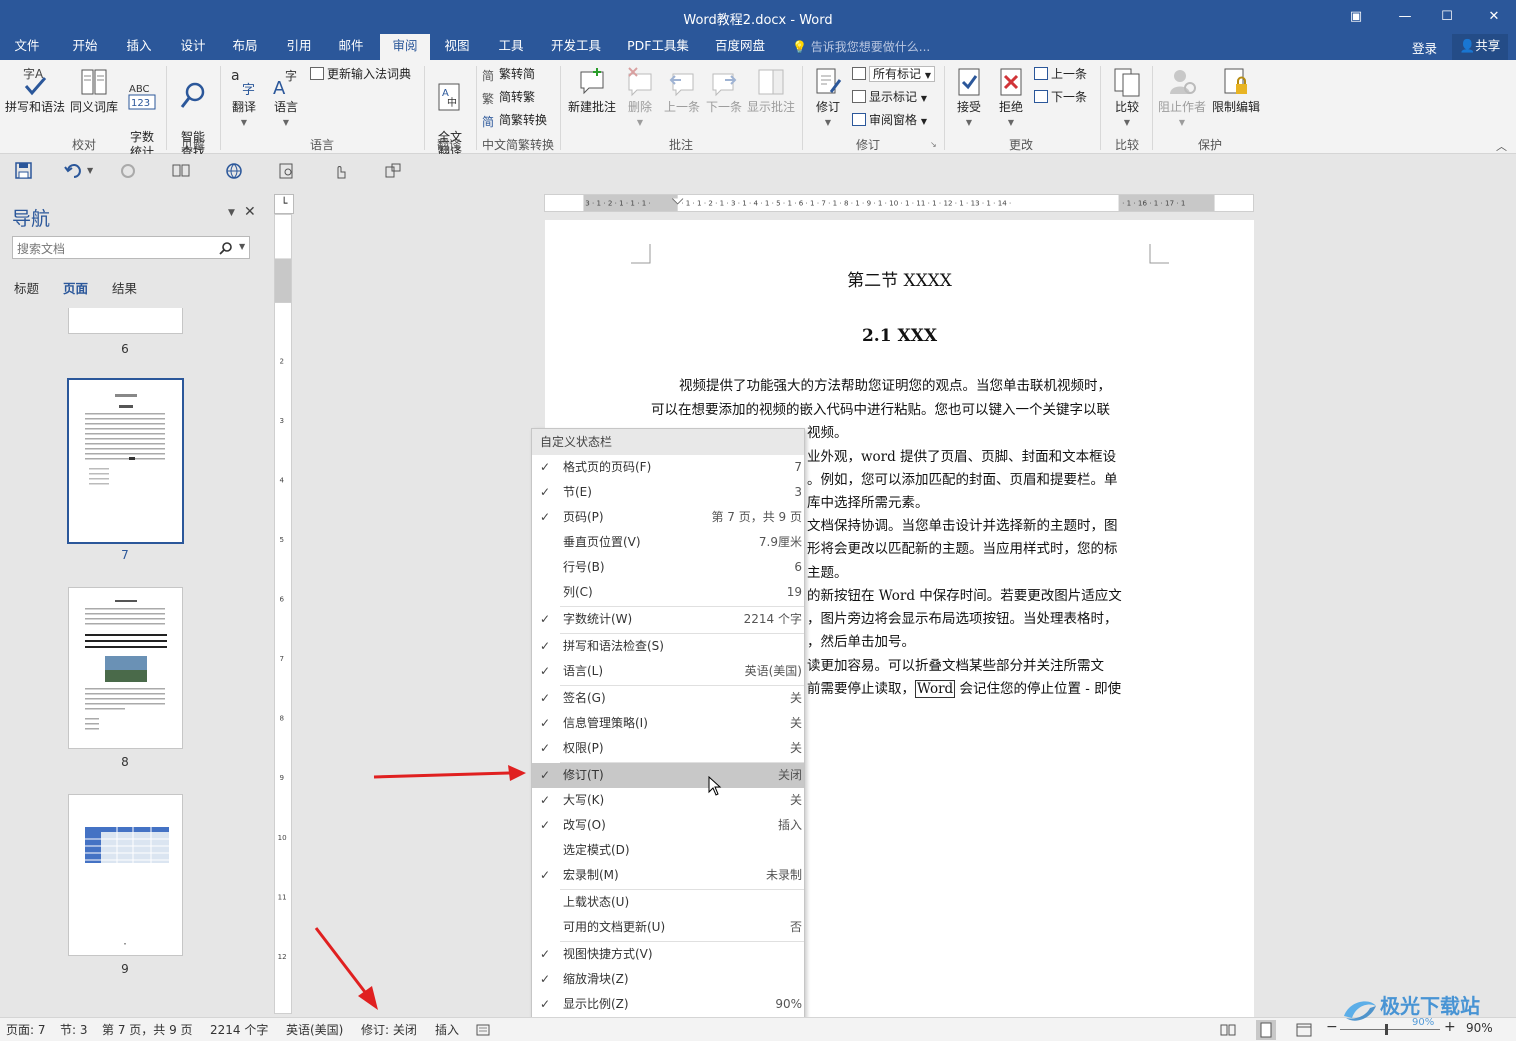 The width and height of the screenshot is (1516, 1041). What do you see at coordinates (1480, 47) in the screenshot?
I see `share-button: 👤共享` at bounding box center [1480, 47].